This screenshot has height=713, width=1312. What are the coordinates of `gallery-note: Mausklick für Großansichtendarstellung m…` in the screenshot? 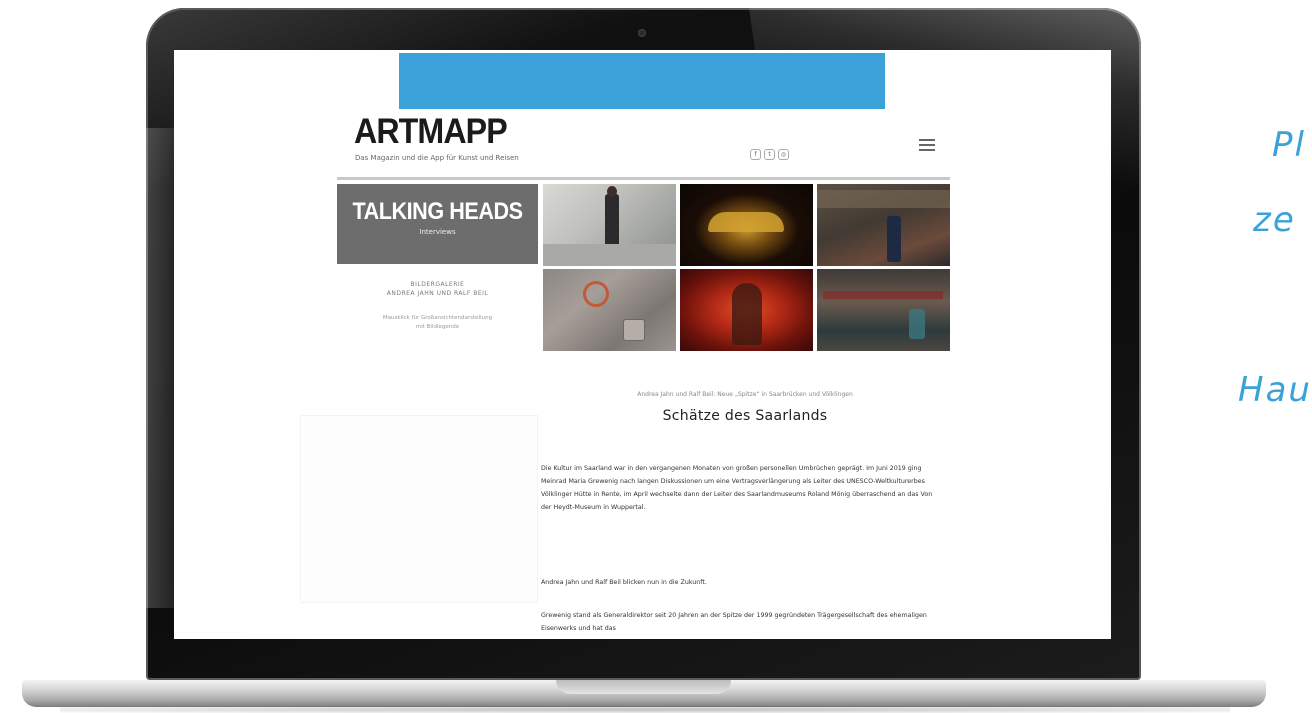 It's located at (437, 323).